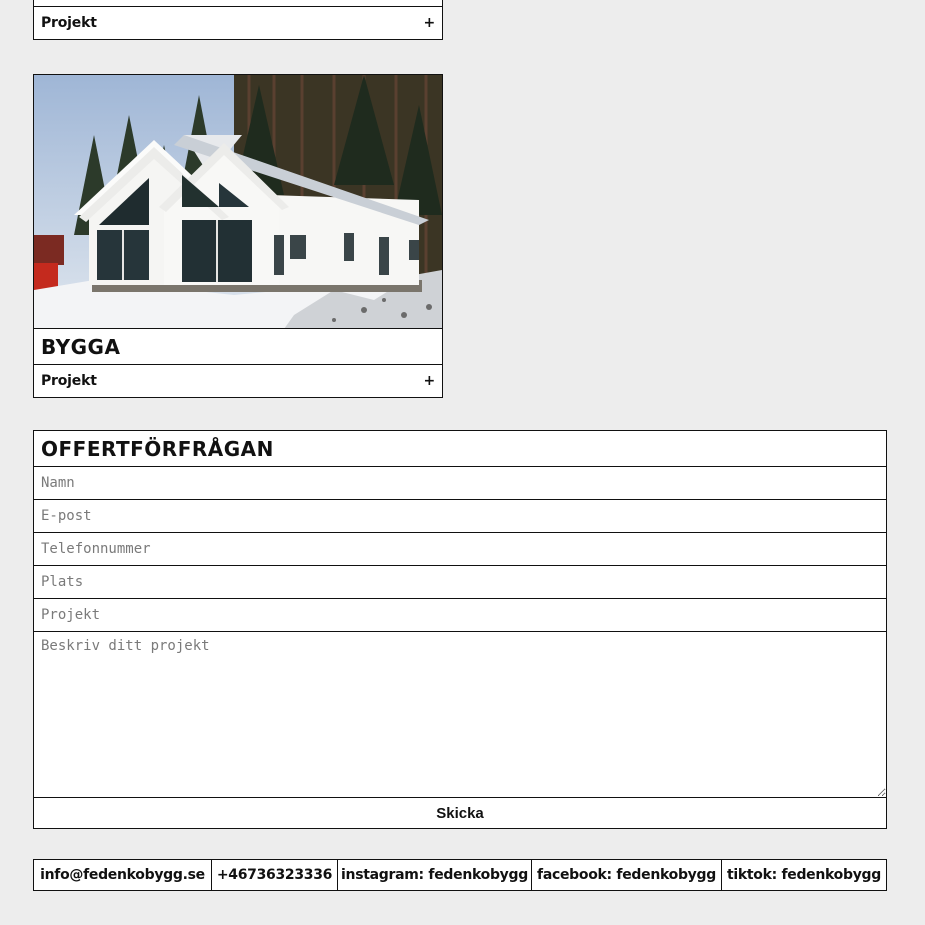  Describe the element at coordinates (804, 875) in the screenshot. I see `tiktok-link: tiktok: fedenkobygg` at that location.